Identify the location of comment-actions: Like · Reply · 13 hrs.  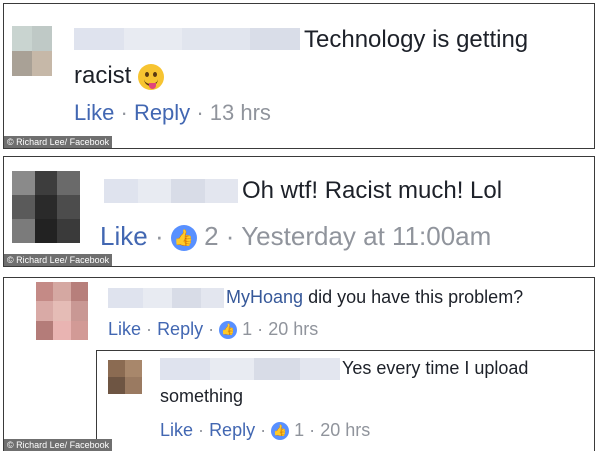
(172, 113).